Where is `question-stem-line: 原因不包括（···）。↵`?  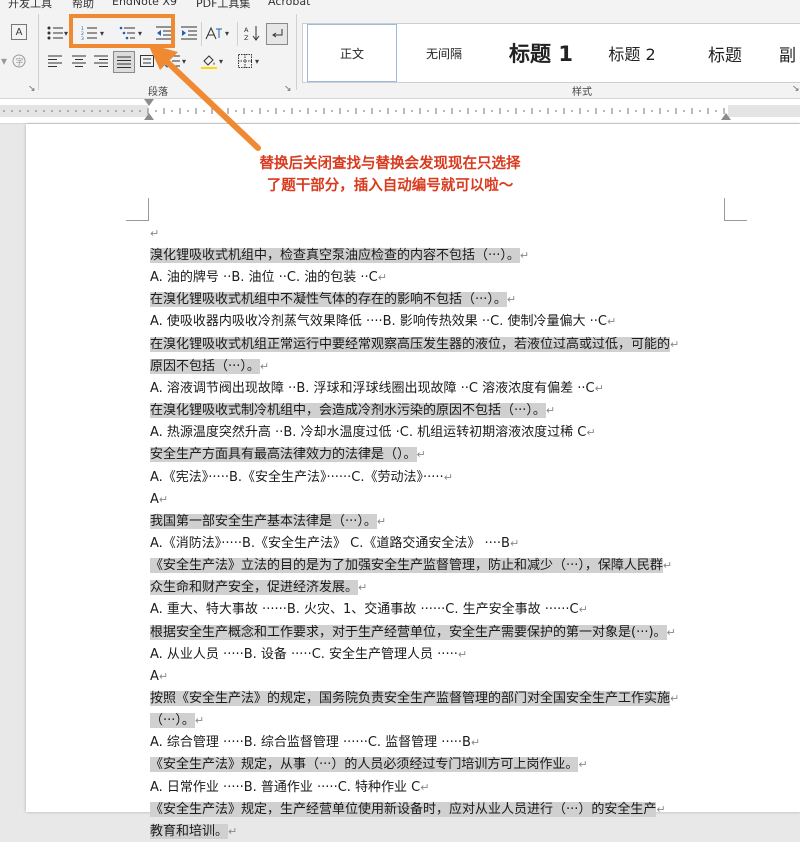 question-stem-line: 原因不包括（···）。↵ is located at coordinates (209, 367).